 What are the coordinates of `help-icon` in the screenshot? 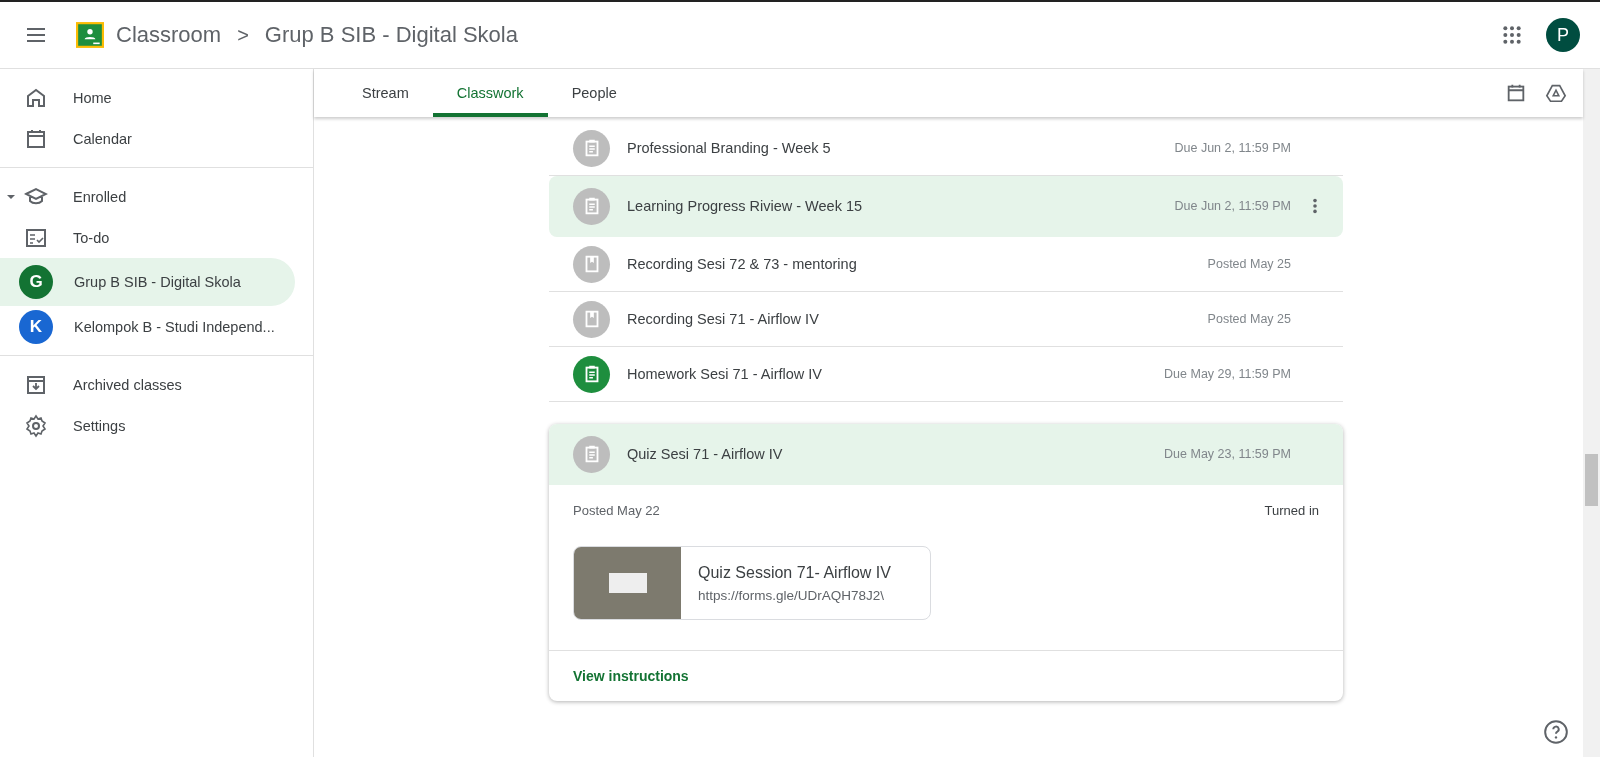 It's located at (1556, 732).